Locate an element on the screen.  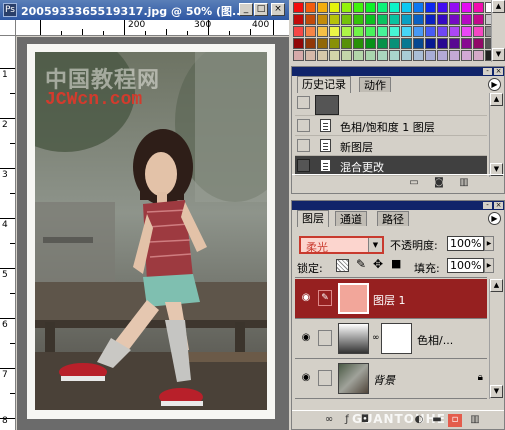
history-snapshot-row is located at coordinates (391, 104).